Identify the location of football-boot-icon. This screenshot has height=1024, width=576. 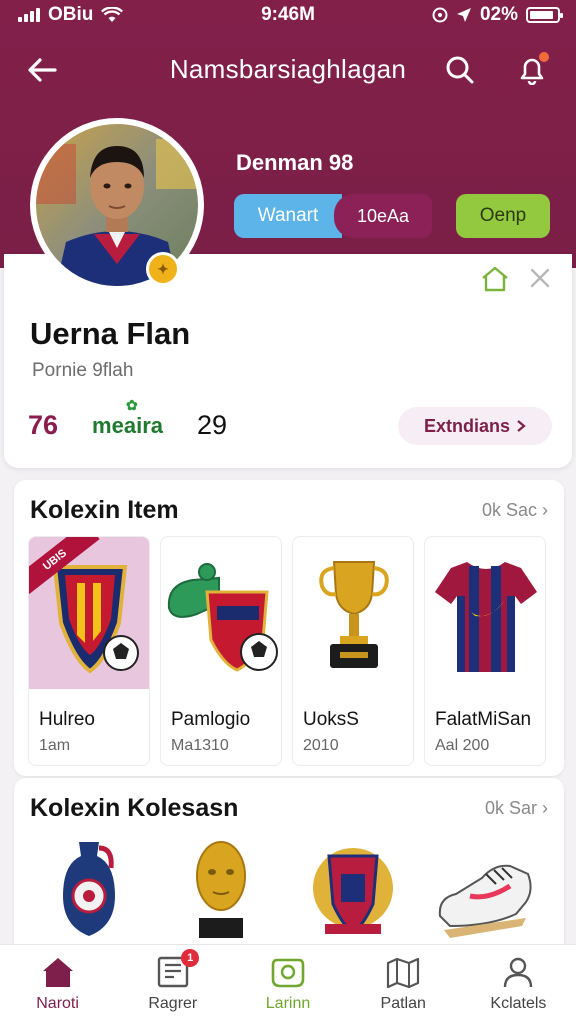
(485, 901).